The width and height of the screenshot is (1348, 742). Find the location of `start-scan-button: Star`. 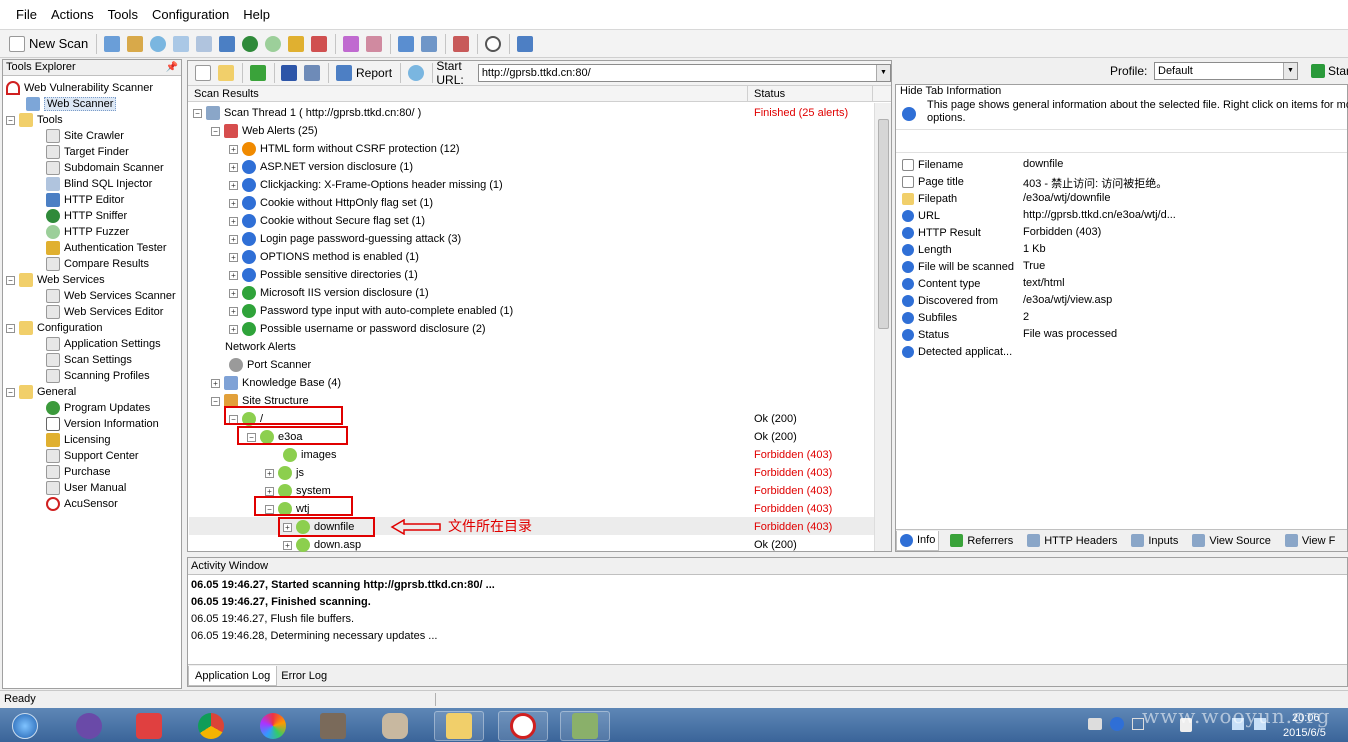

start-scan-button: Star is located at coordinates (1329, 71).